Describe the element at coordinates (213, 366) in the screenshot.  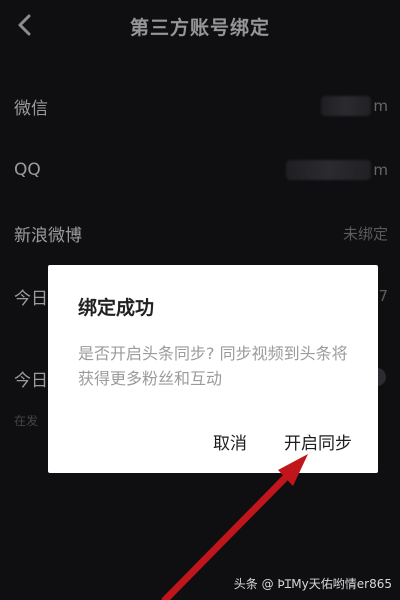
I see `dialog-message: 是否开启头条同步? 同步视频到头条将获得更多粉丝和互动` at that location.